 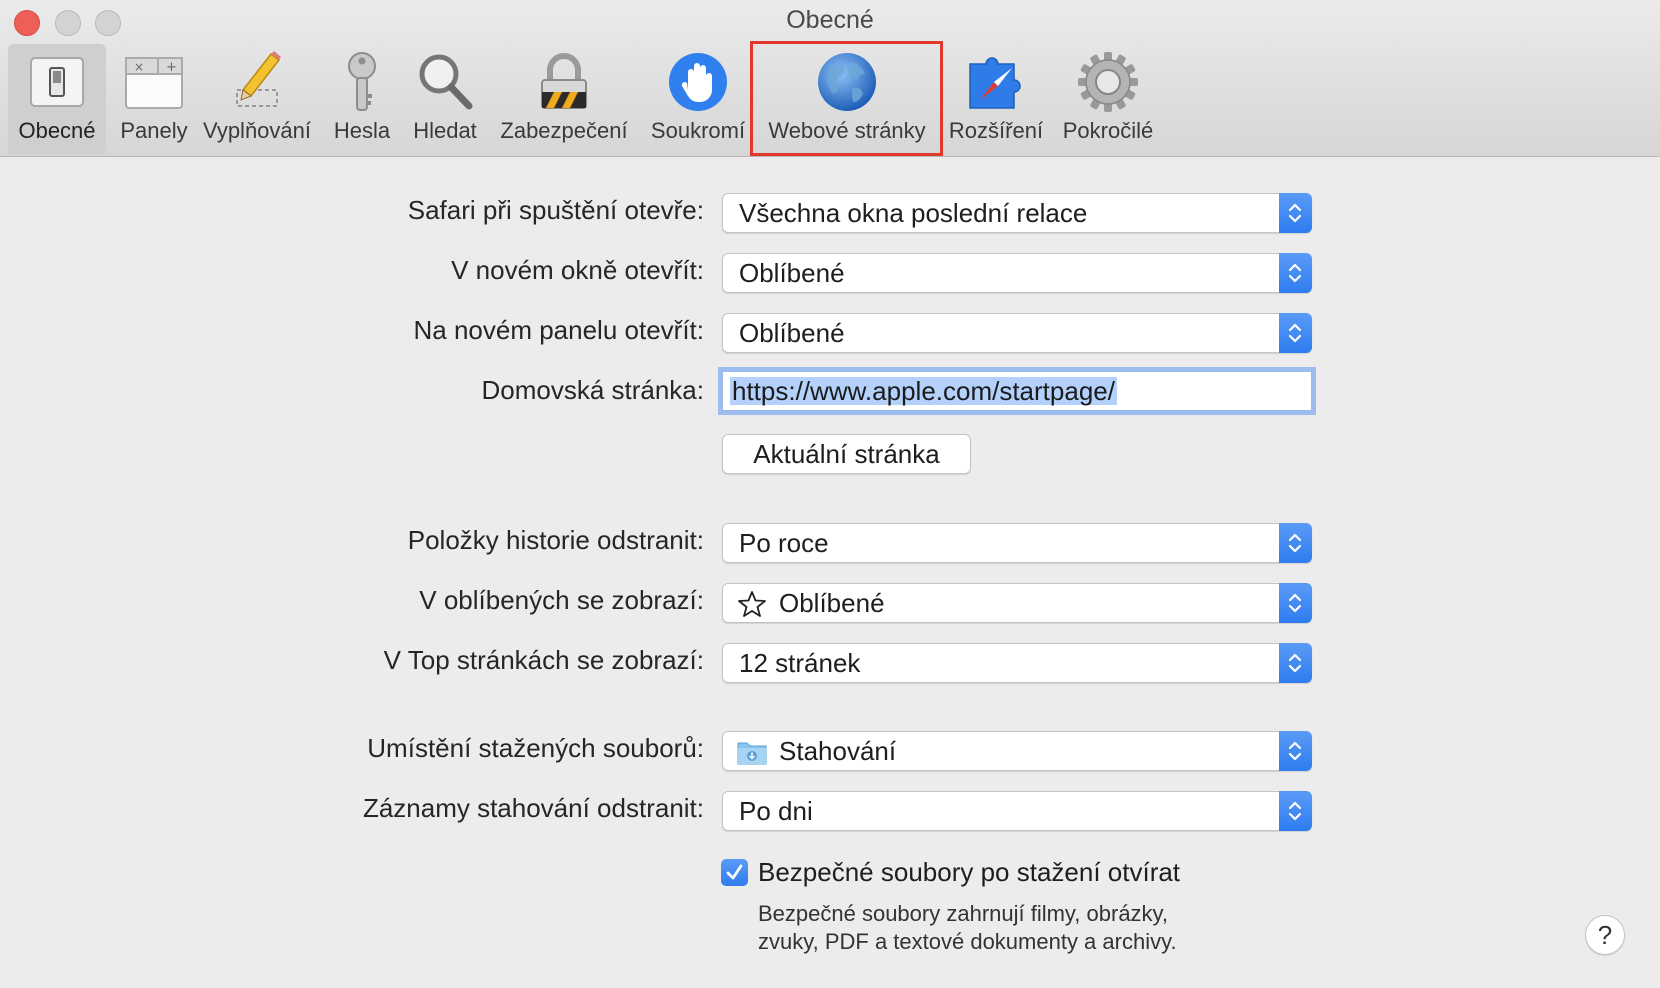 I want to click on toolbar-item-security: Zabezpečení, so click(x=564, y=99).